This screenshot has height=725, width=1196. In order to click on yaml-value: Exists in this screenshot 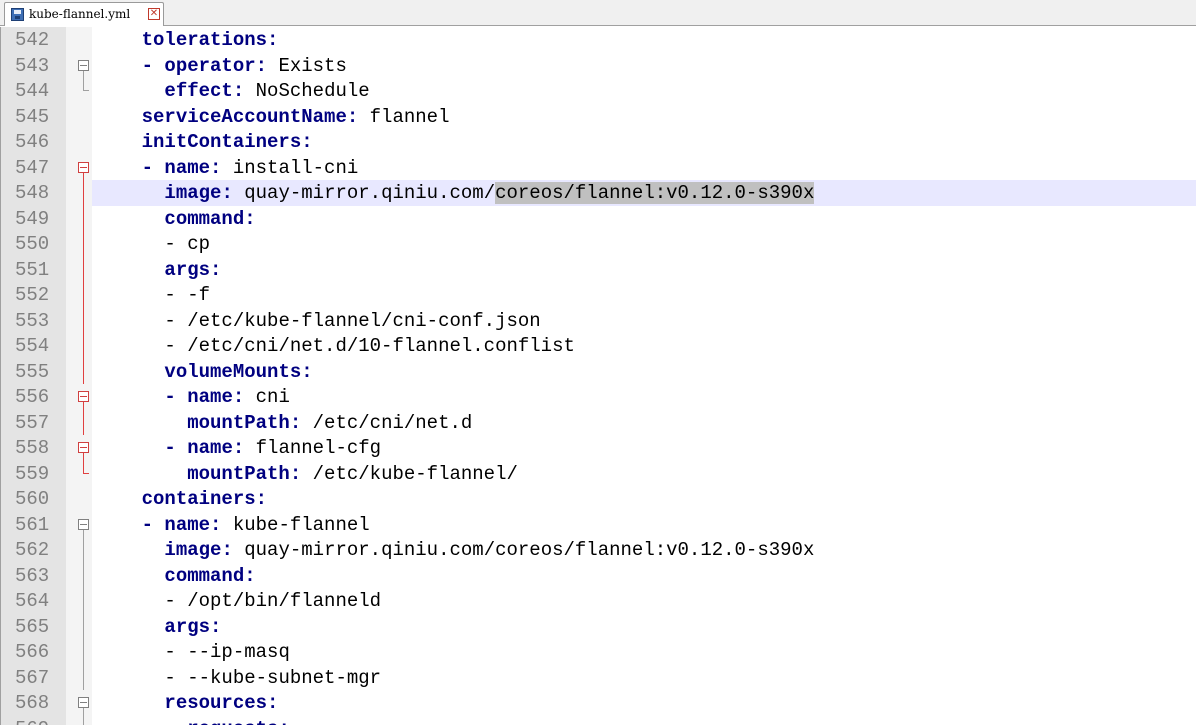, I will do `click(312, 65)`.